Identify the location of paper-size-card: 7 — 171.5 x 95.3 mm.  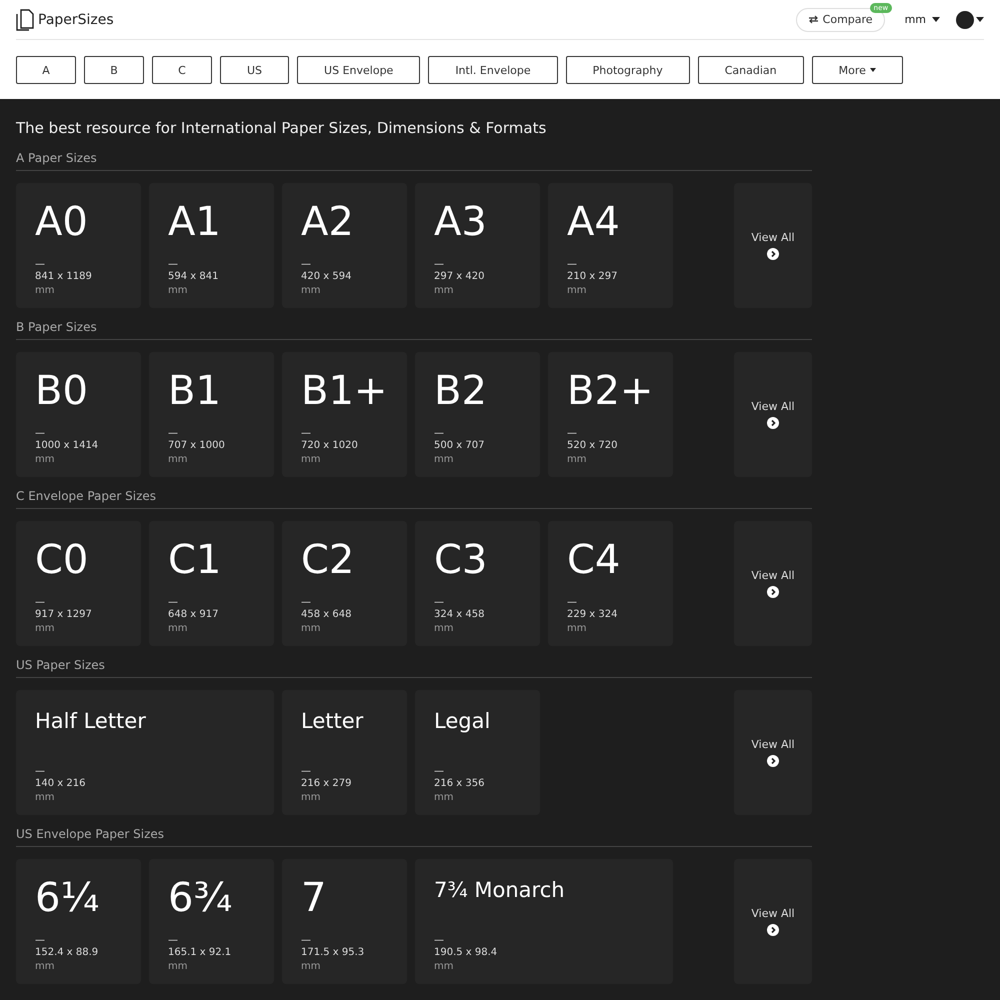
(344, 921).